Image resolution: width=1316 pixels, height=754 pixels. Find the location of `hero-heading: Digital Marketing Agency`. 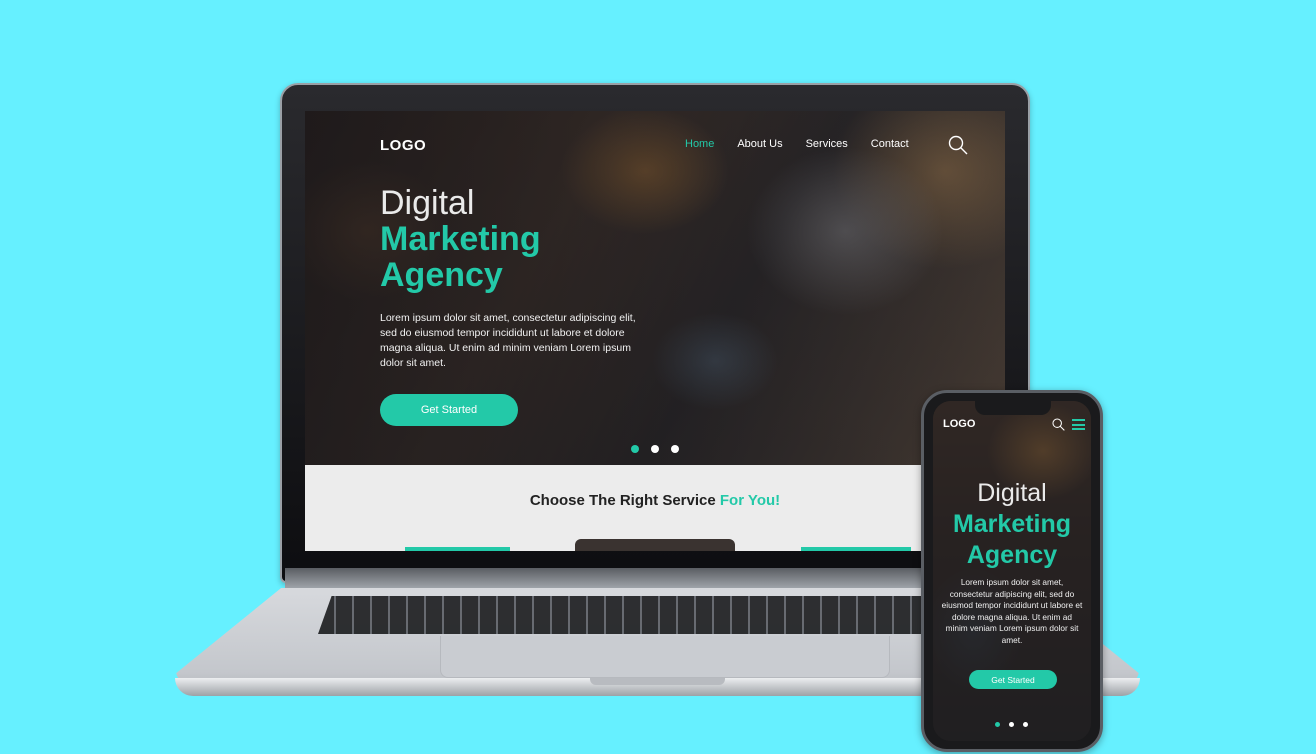

hero-heading: Digital Marketing Agency is located at coordinates (460, 239).